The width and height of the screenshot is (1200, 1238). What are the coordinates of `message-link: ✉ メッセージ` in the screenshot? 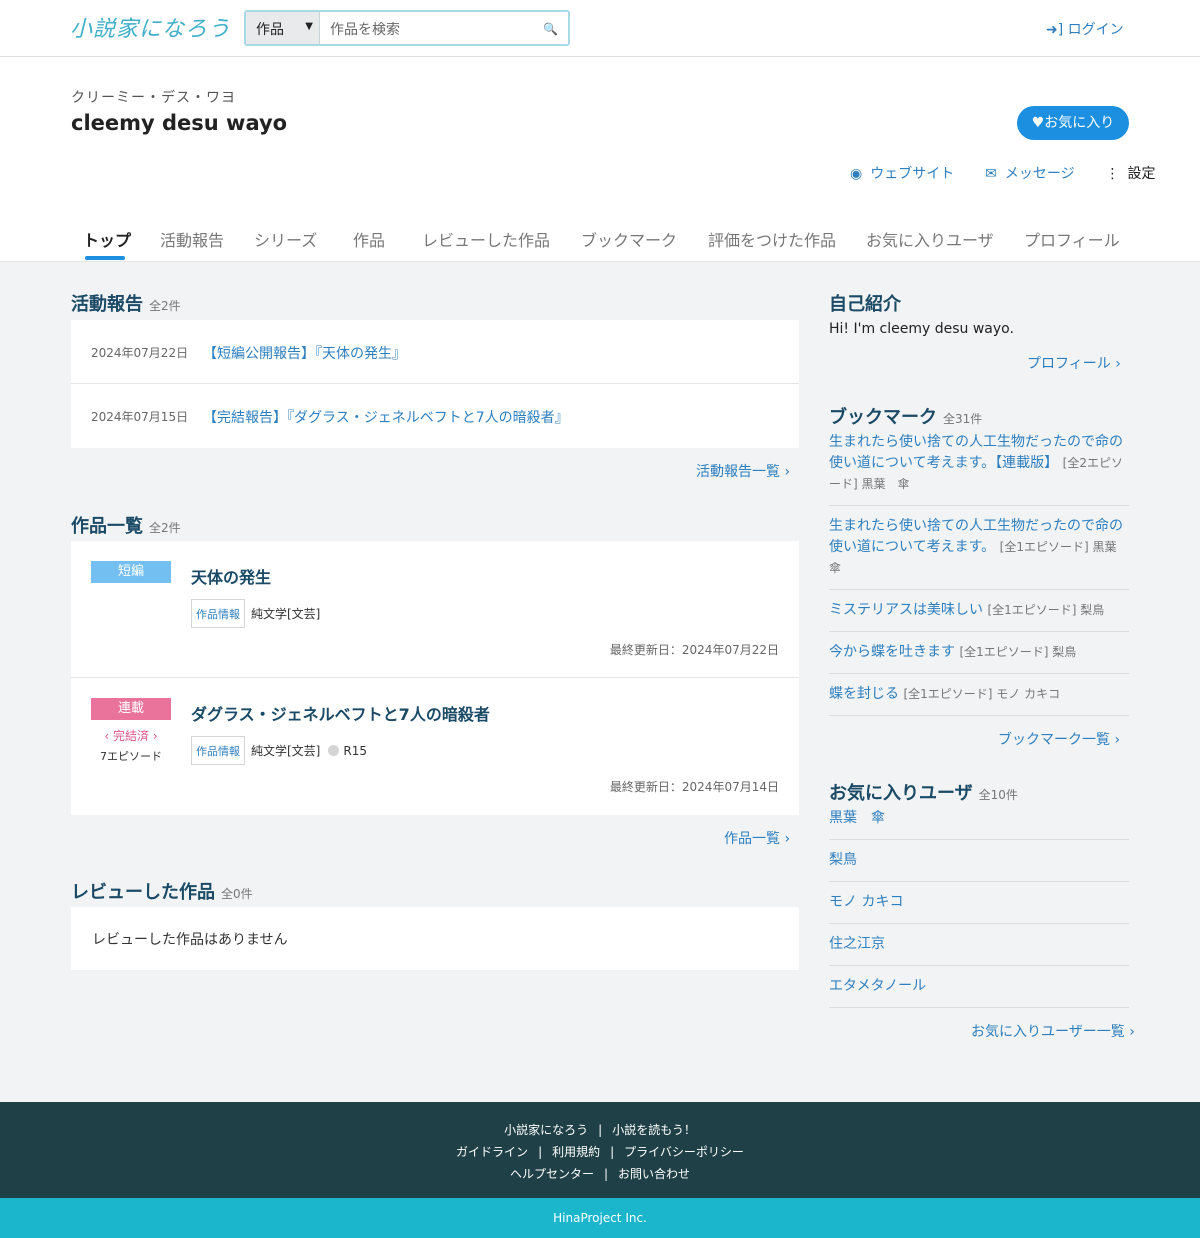 It's located at (1031, 174).